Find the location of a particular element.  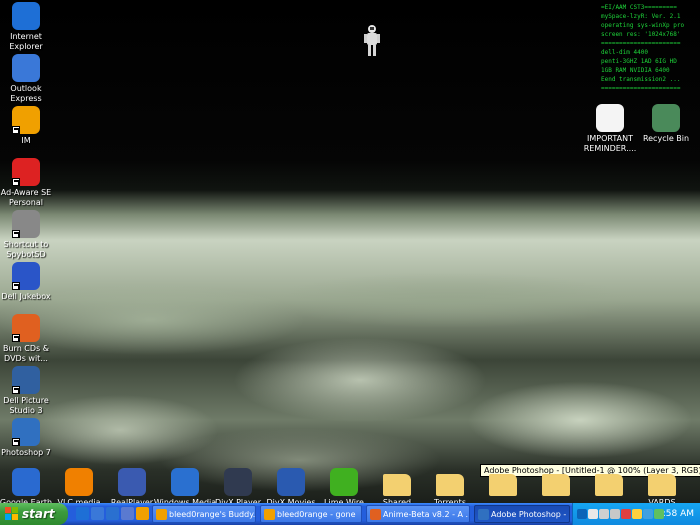

media-player-icon is located at coordinates (112, 513).